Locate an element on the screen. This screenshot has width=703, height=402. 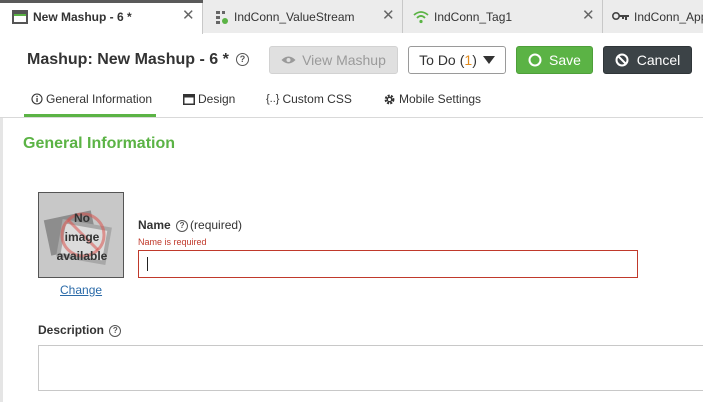
no-image-text: No image available is located at coordinates (82, 237).